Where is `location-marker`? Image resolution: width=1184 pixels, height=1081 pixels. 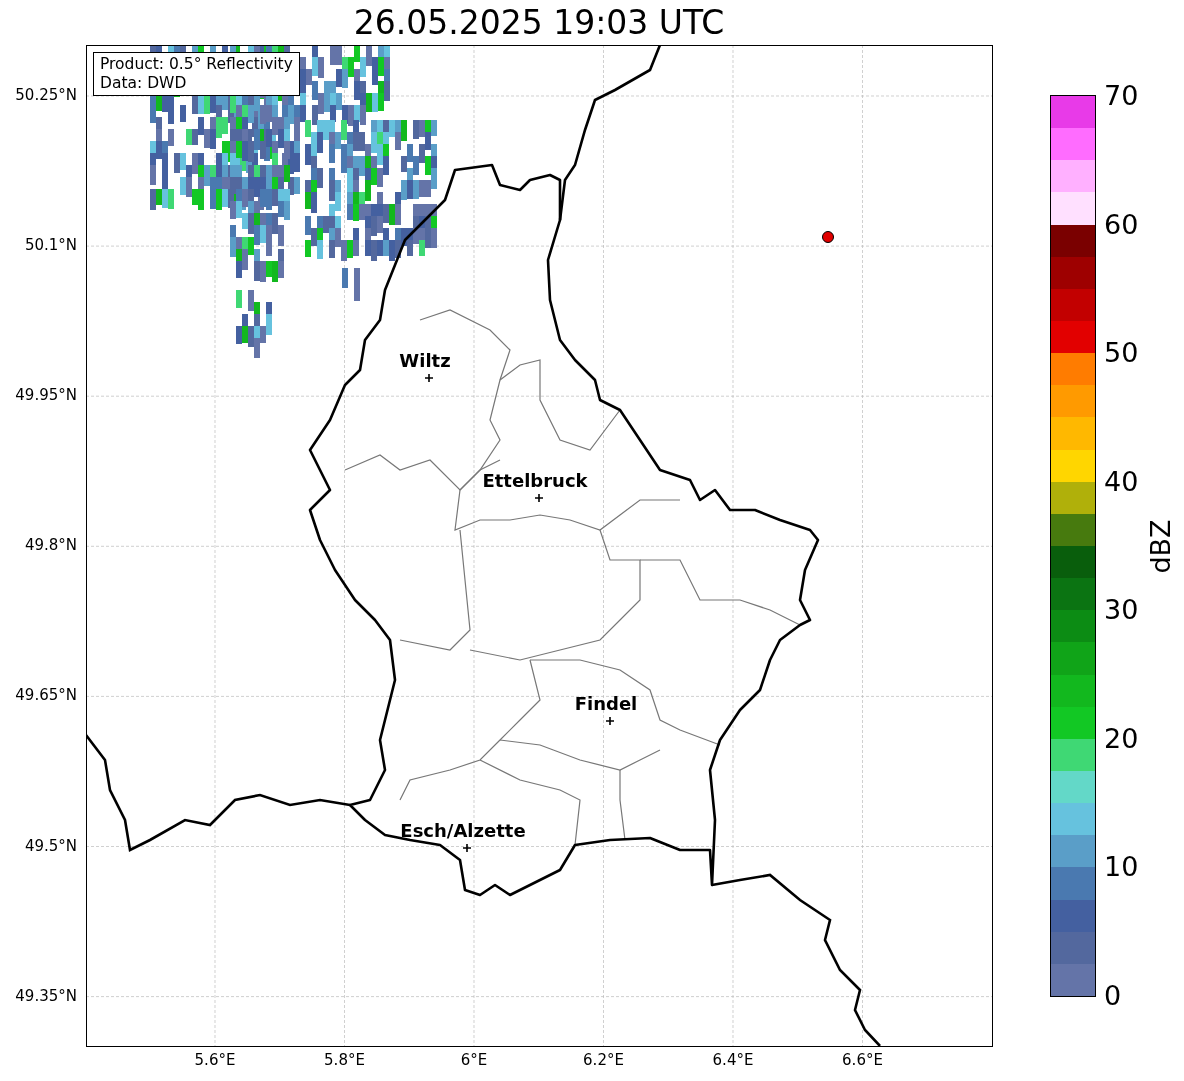
location-marker is located at coordinates (828, 237).